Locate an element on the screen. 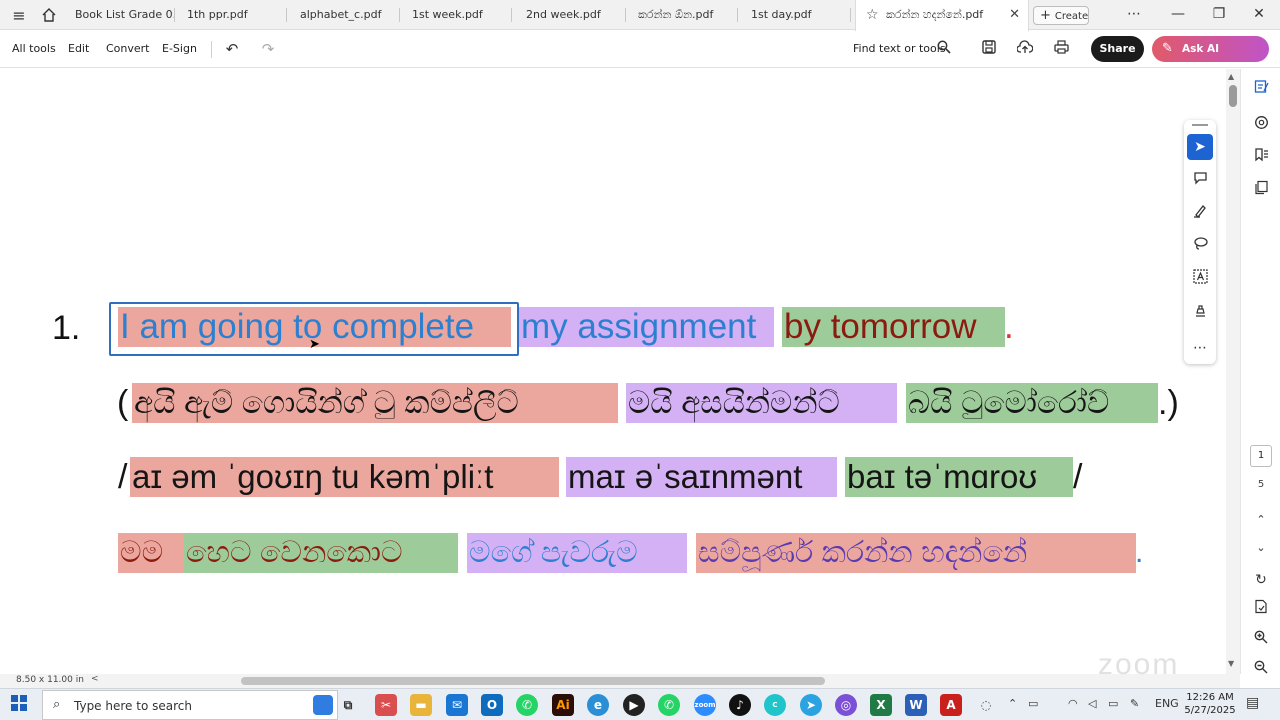  ipa-phrase-3: baɪ təˈmɑroʊ is located at coordinates (959, 477).